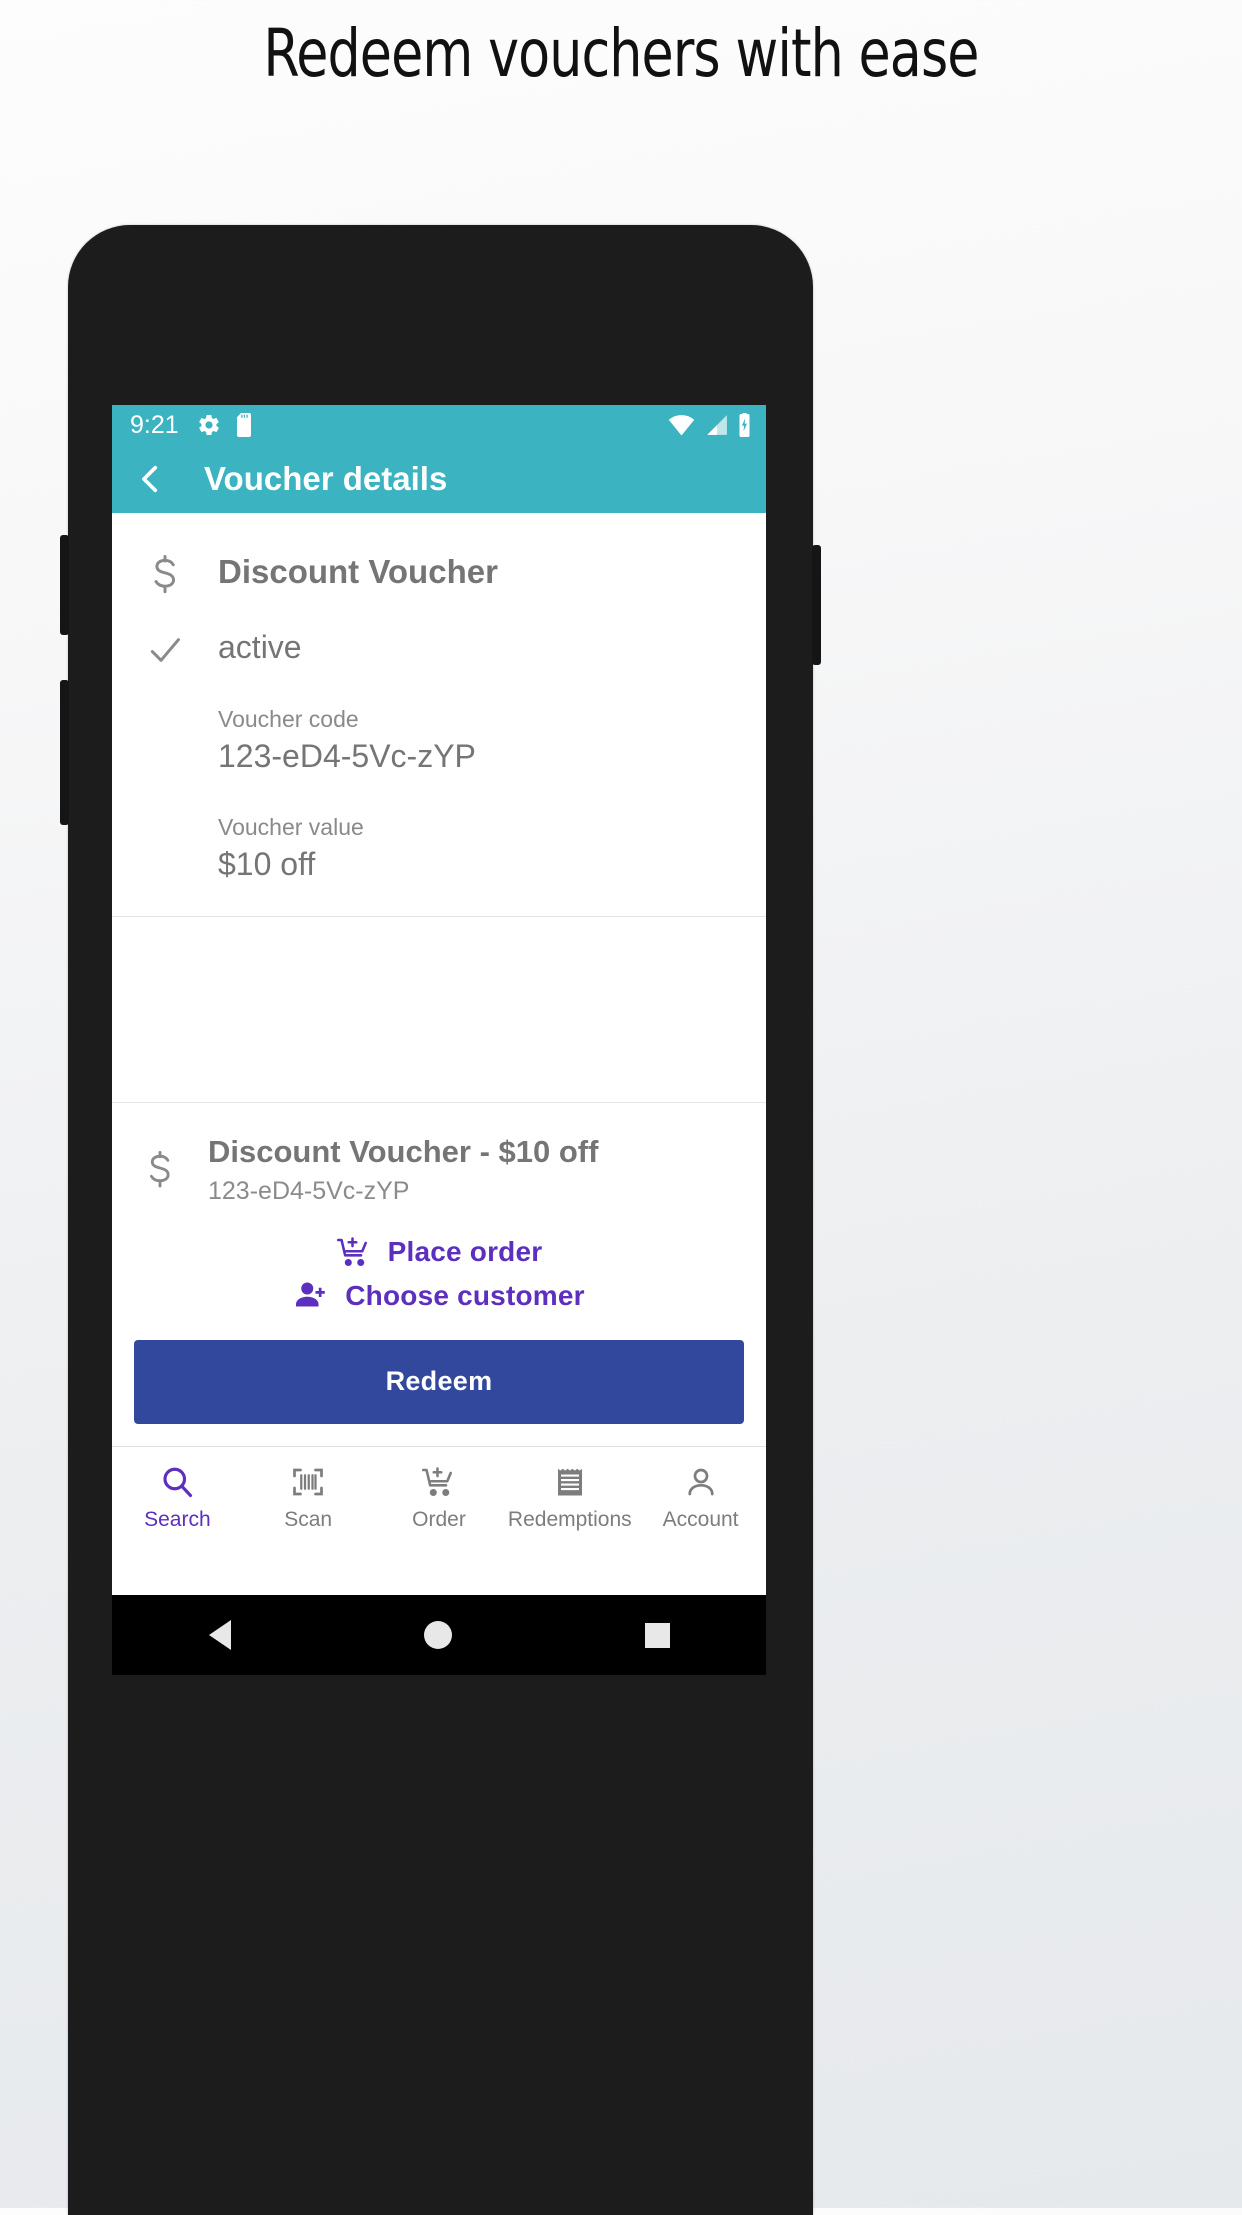 The height and width of the screenshot is (2215, 1242). I want to click on nav-label-search: Search, so click(177, 1519).